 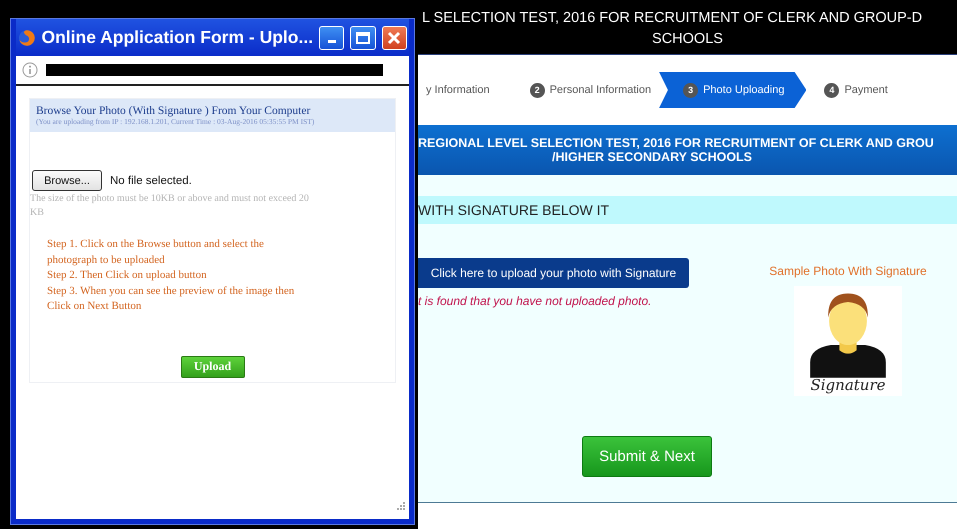 I want to click on error-message: t is found that you have not uploaded photo., so click(x=535, y=301).